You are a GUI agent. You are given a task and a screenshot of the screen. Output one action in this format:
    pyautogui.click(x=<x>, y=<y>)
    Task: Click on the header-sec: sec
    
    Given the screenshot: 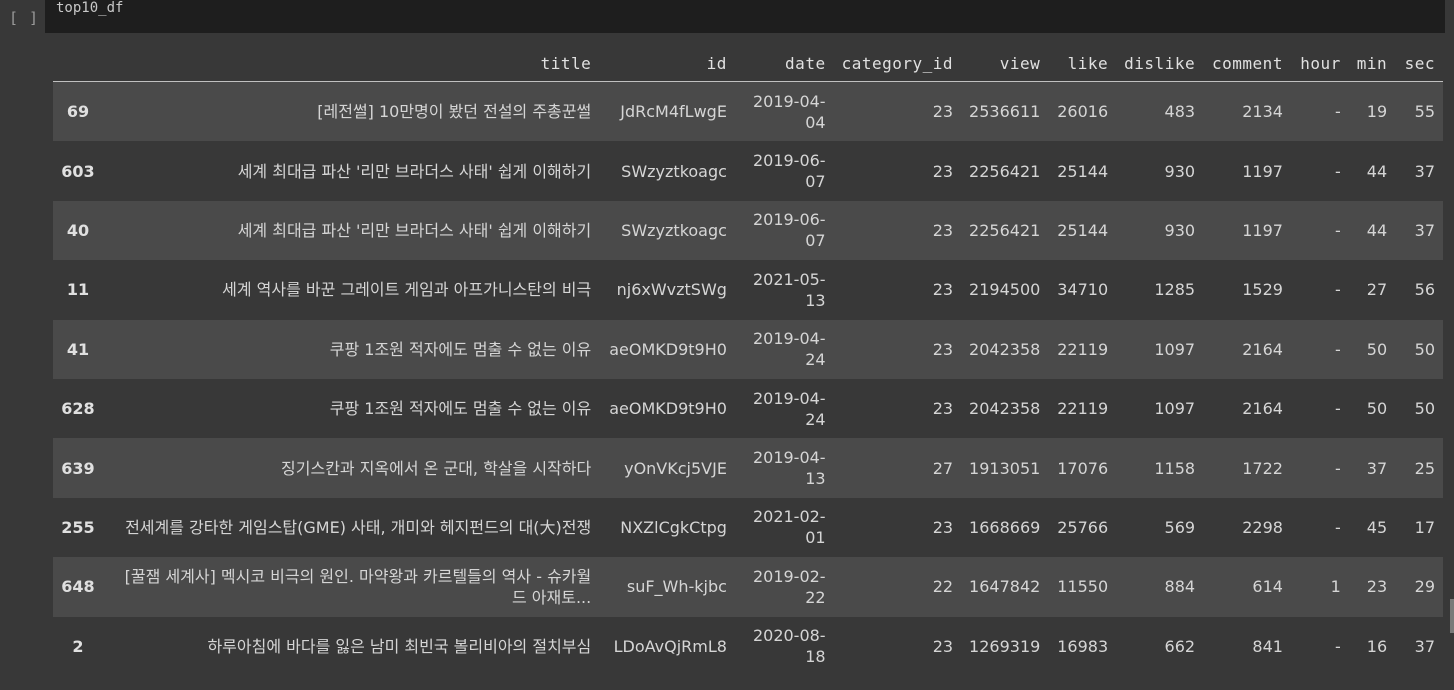 What is the action you would take?
    pyautogui.click(x=1419, y=64)
    